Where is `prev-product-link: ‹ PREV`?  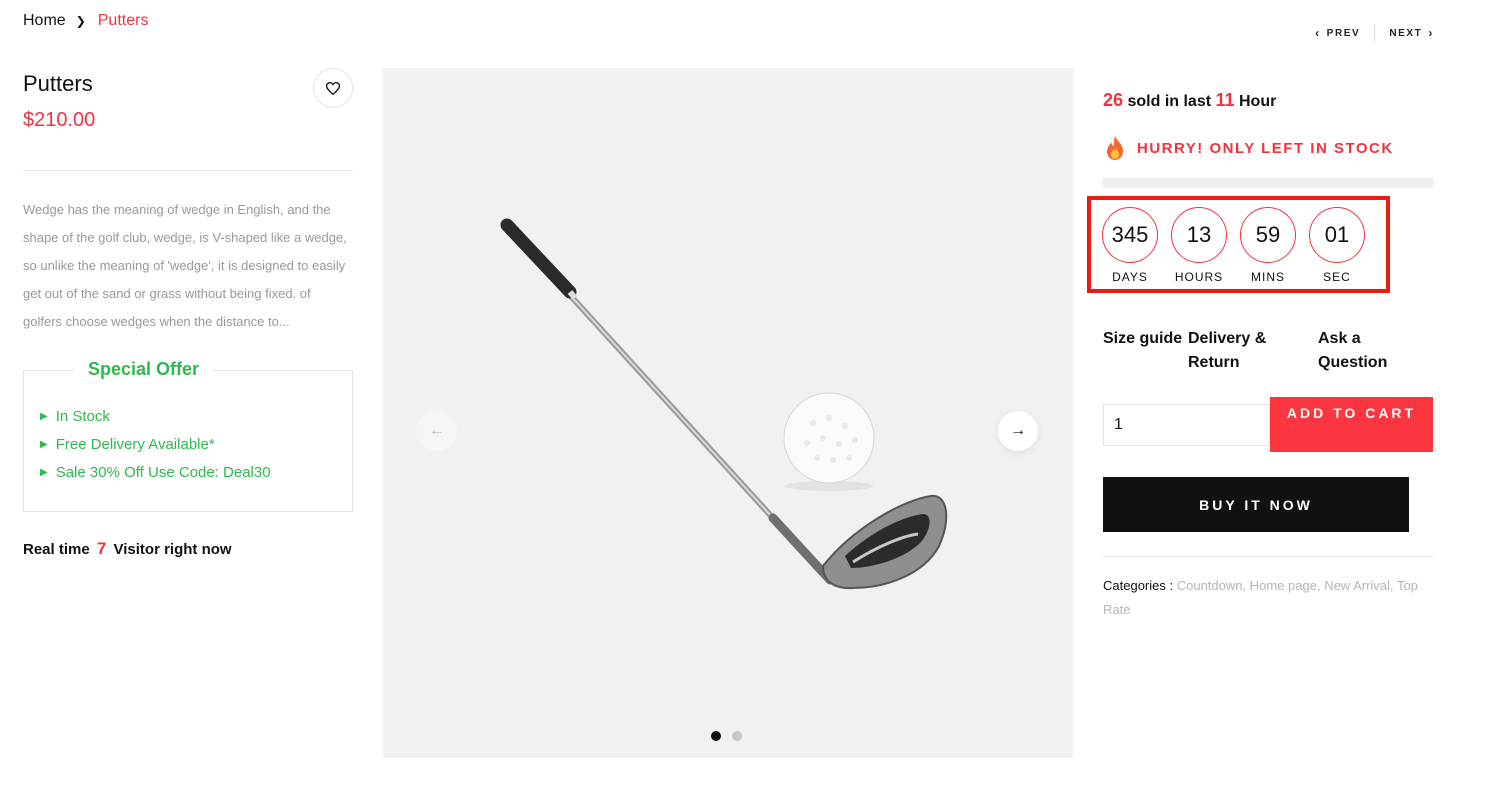
prev-product-link: ‹ PREV is located at coordinates (1337, 33).